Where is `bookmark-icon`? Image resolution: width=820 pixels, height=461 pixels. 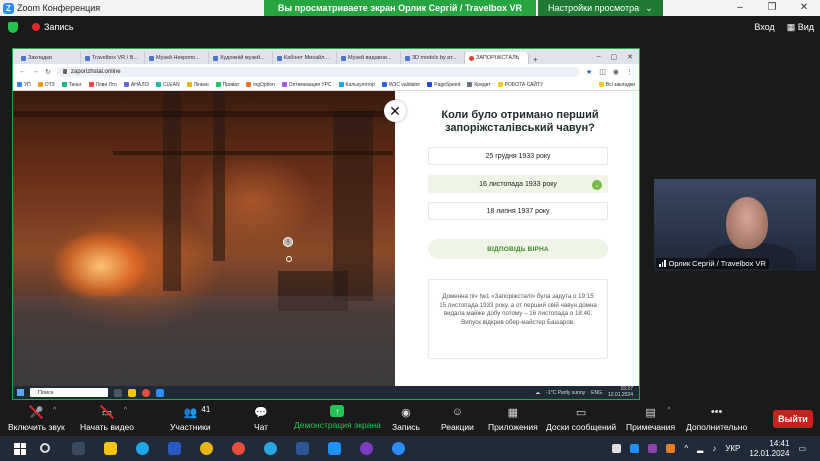
bookmark-icon is located at coordinates (126, 84).